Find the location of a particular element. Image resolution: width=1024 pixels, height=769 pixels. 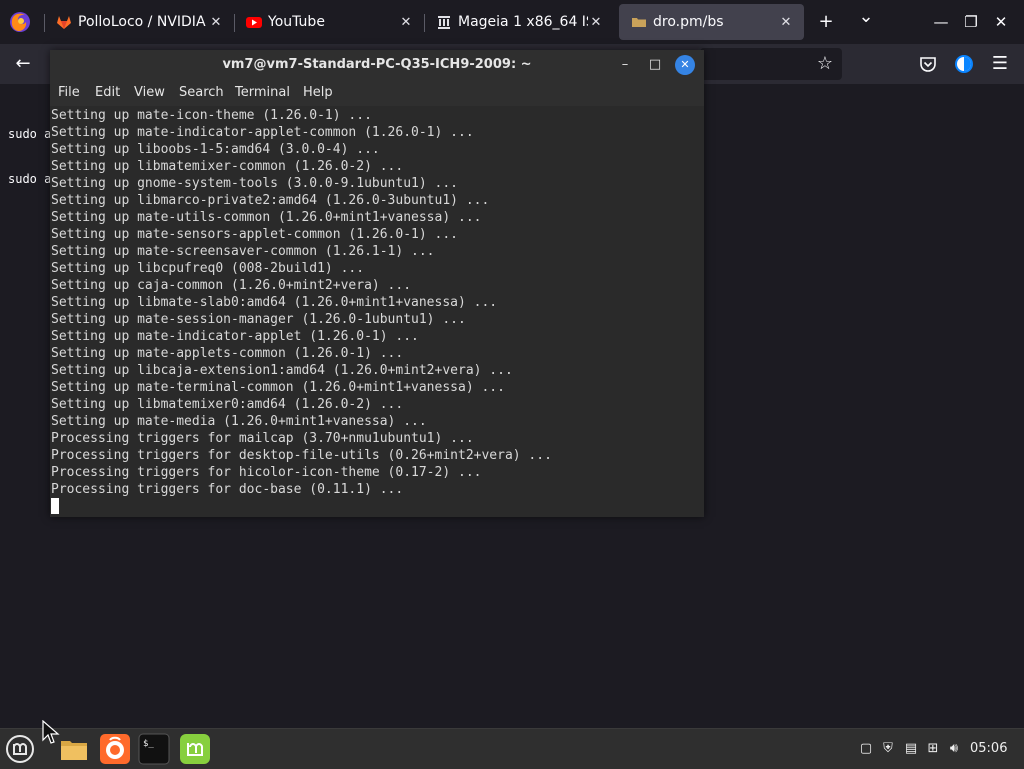

tab-title: YouTube is located at coordinates (296, 22).